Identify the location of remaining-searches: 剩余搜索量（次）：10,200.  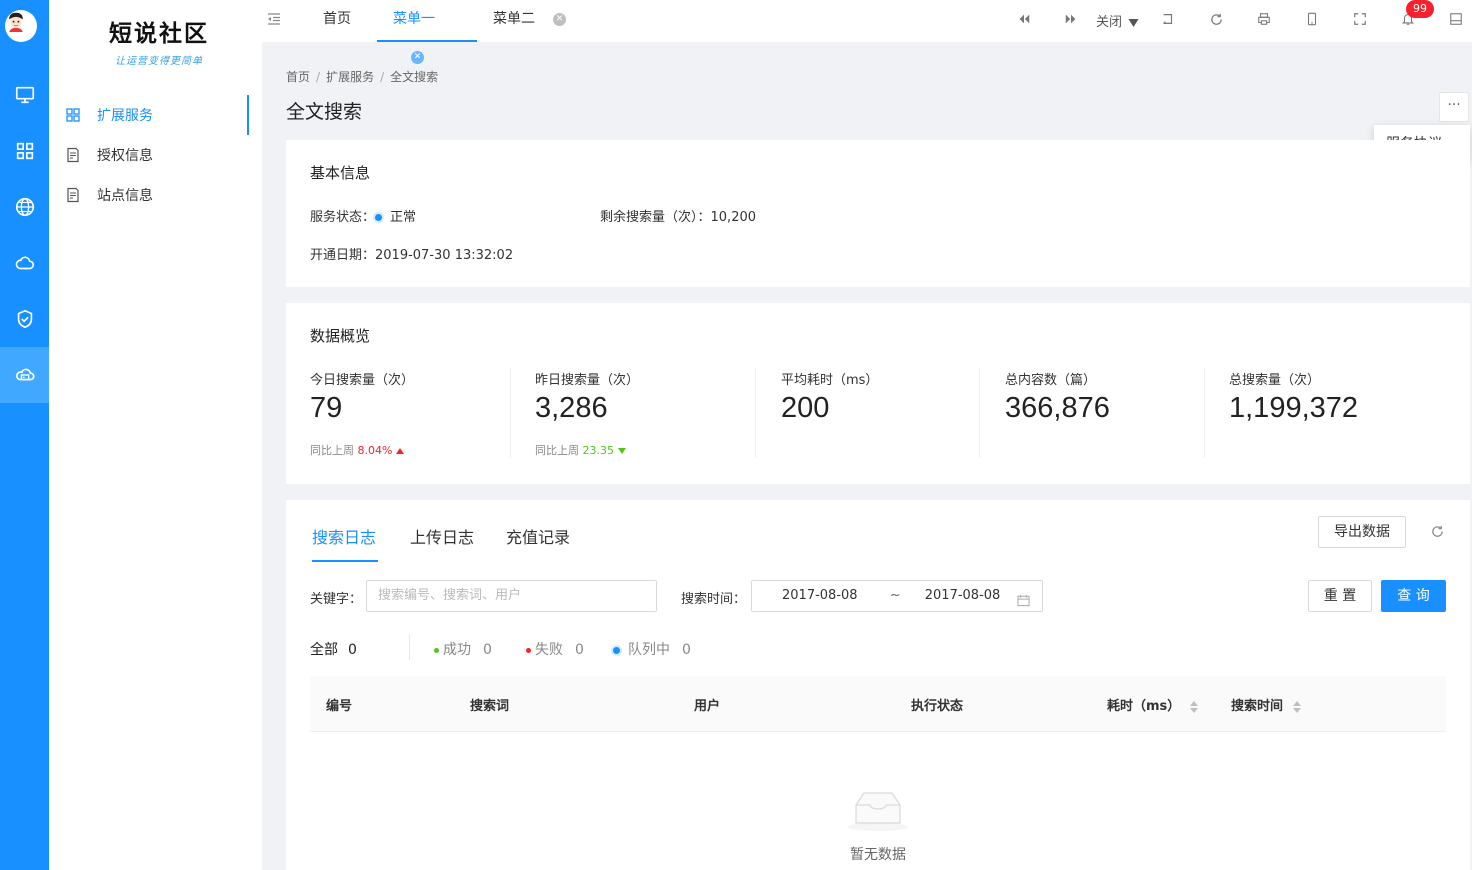
(678, 215).